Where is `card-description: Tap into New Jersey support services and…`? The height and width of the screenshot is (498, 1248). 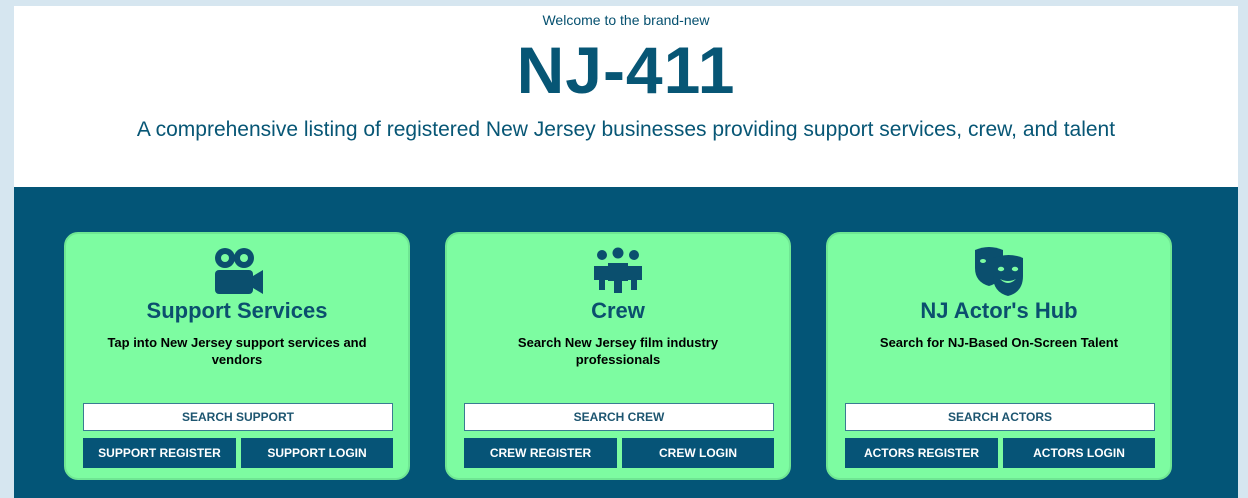
card-description: Tap into New Jersey support services and… is located at coordinates (237, 351).